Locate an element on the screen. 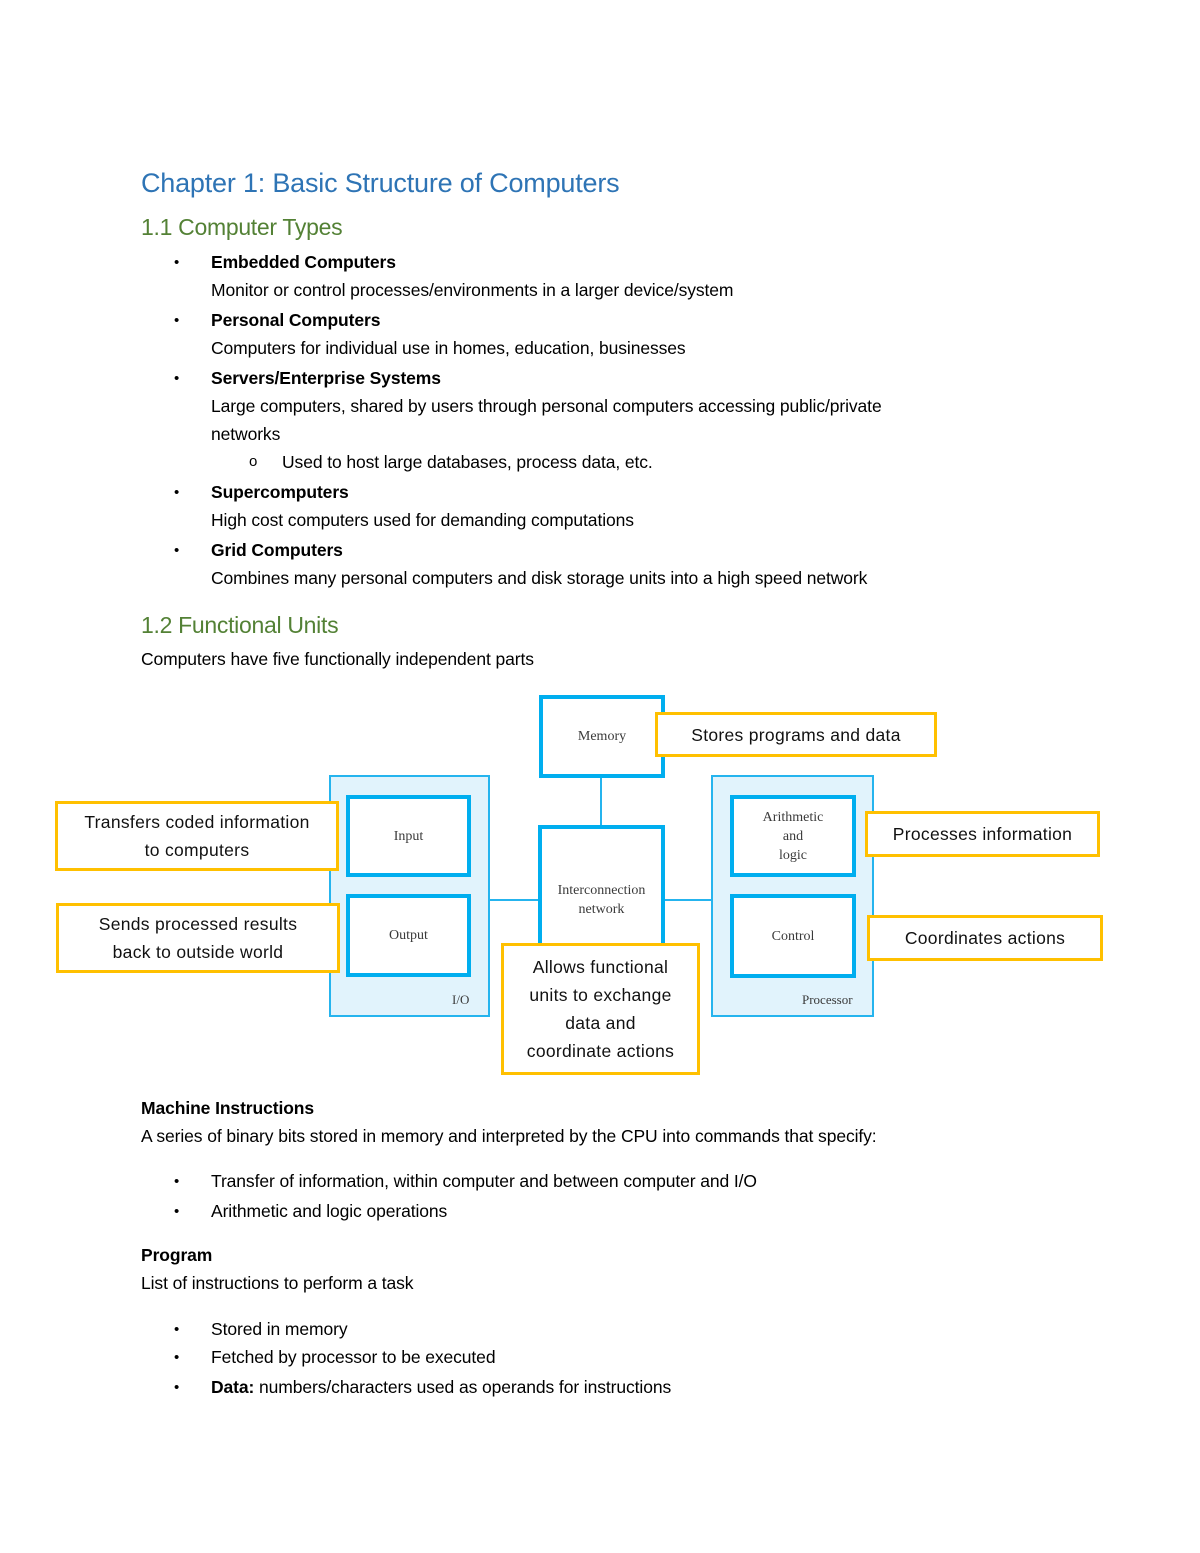 The width and height of the screenshot is (1200, 1553). type-title: Personal Computers is located at coordinates (296, 320).